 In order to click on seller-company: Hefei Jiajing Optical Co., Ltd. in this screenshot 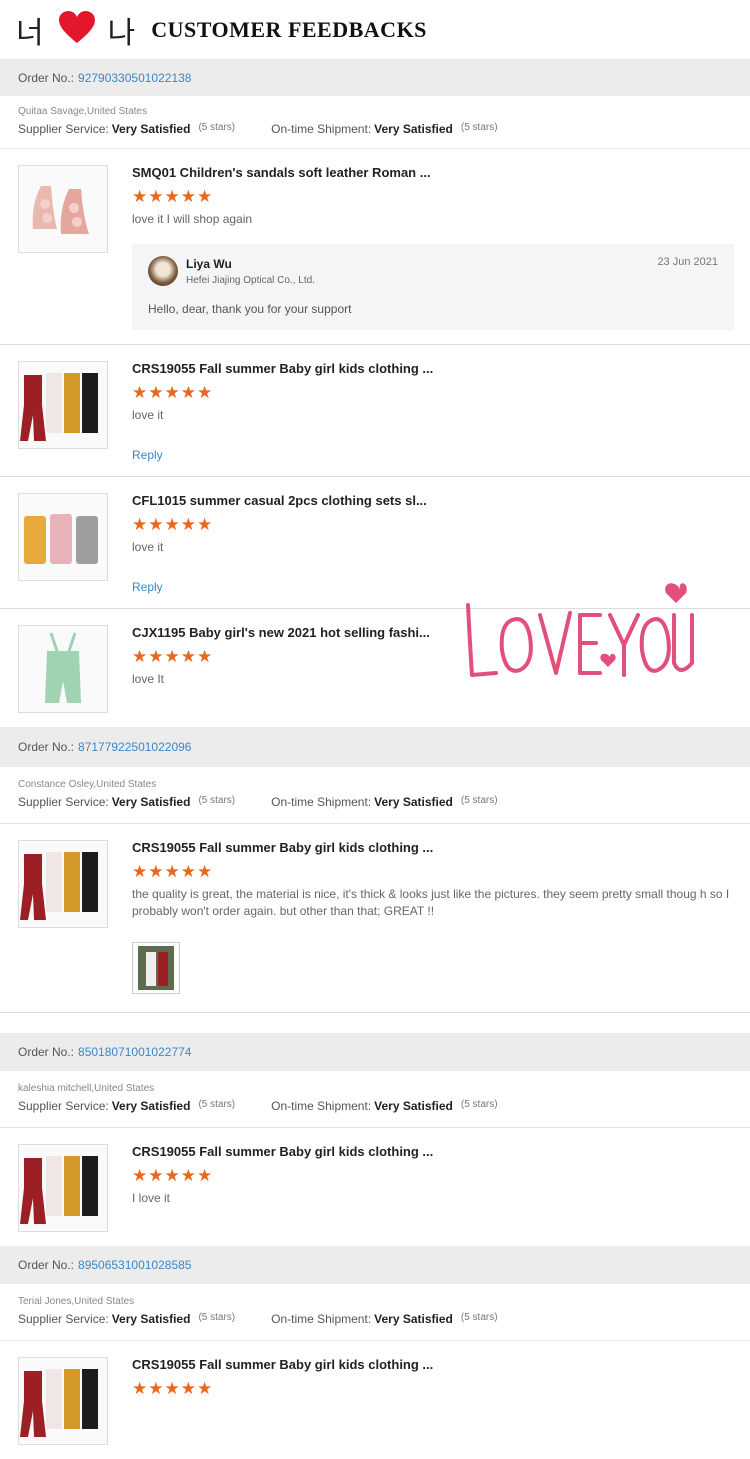, I will do `click(250, 280)`.